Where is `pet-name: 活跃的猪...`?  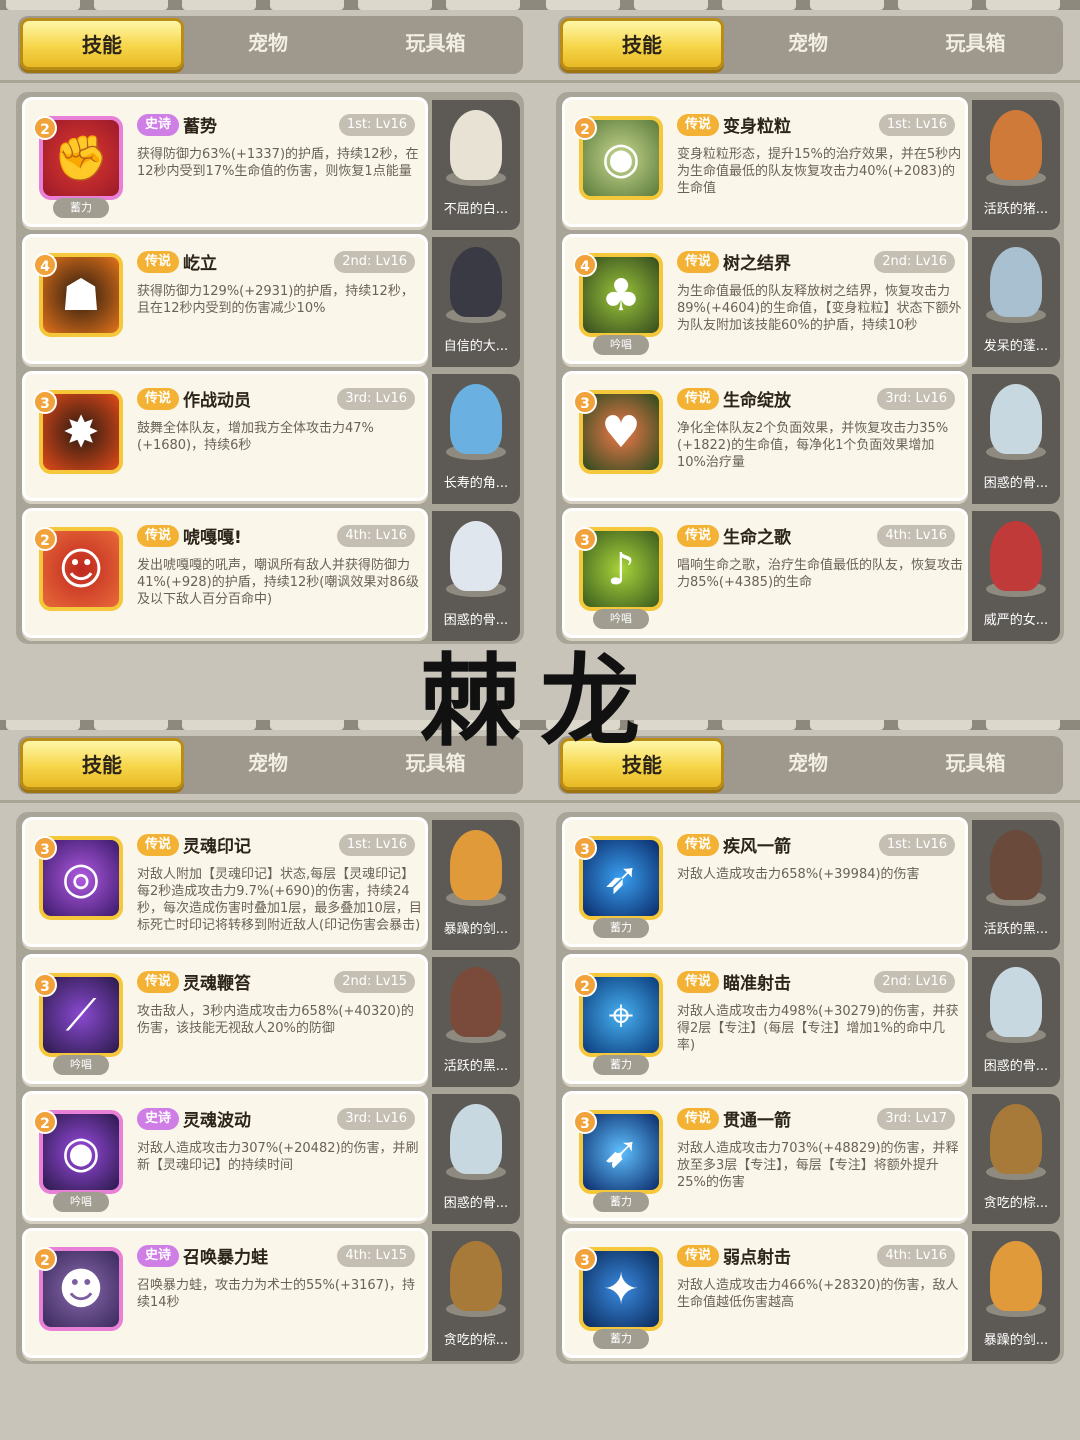
pet-name: 活跃的猪... is located at coordinates (1016, 209).